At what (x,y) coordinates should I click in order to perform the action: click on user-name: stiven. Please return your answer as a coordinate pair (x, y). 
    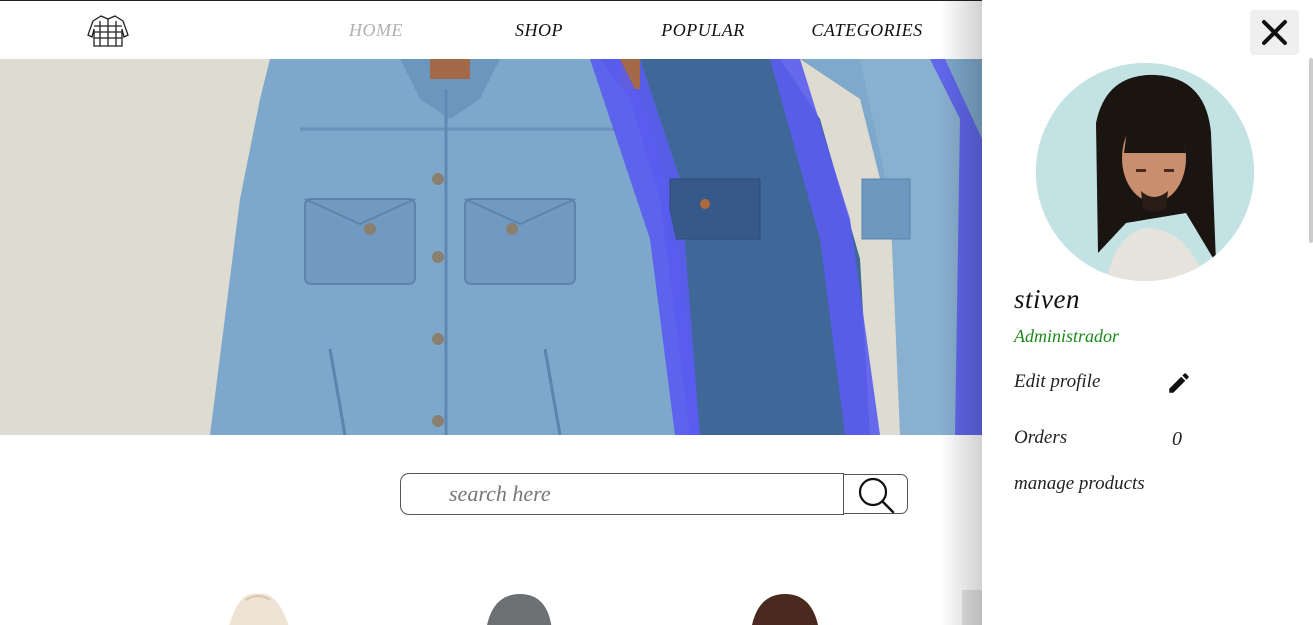
    Looking at the image, I should click on (1047, 299).